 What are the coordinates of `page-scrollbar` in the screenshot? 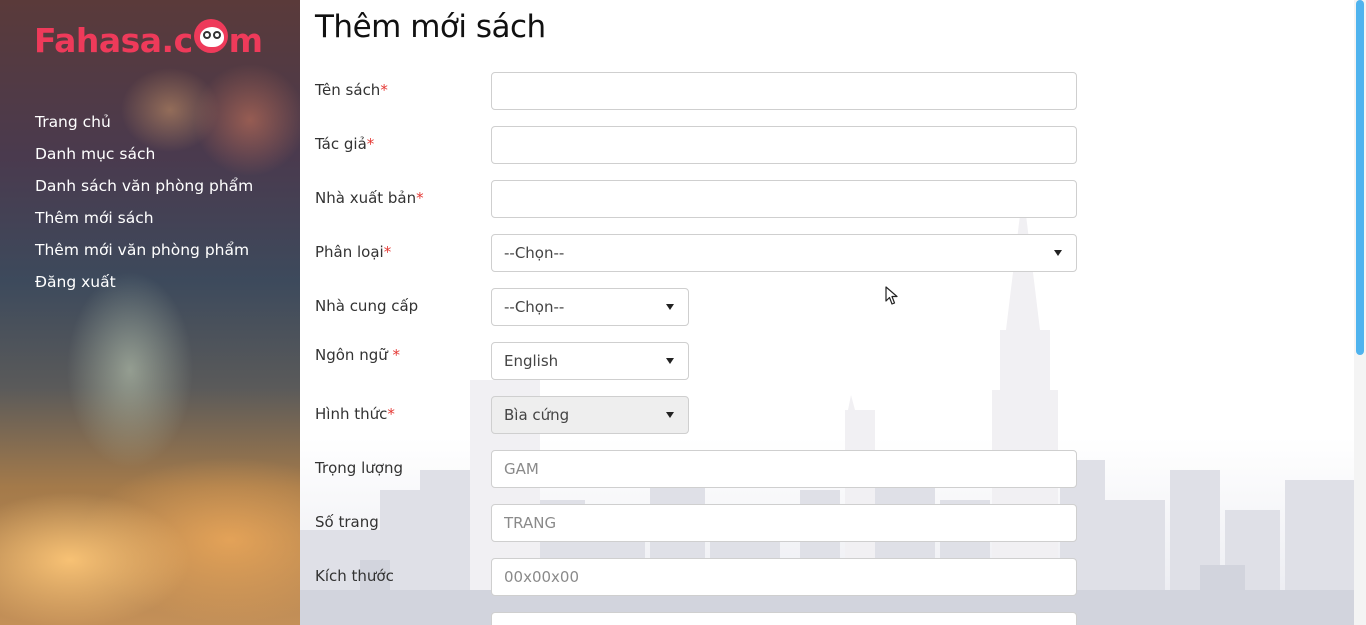 It's located at (1360, 312).